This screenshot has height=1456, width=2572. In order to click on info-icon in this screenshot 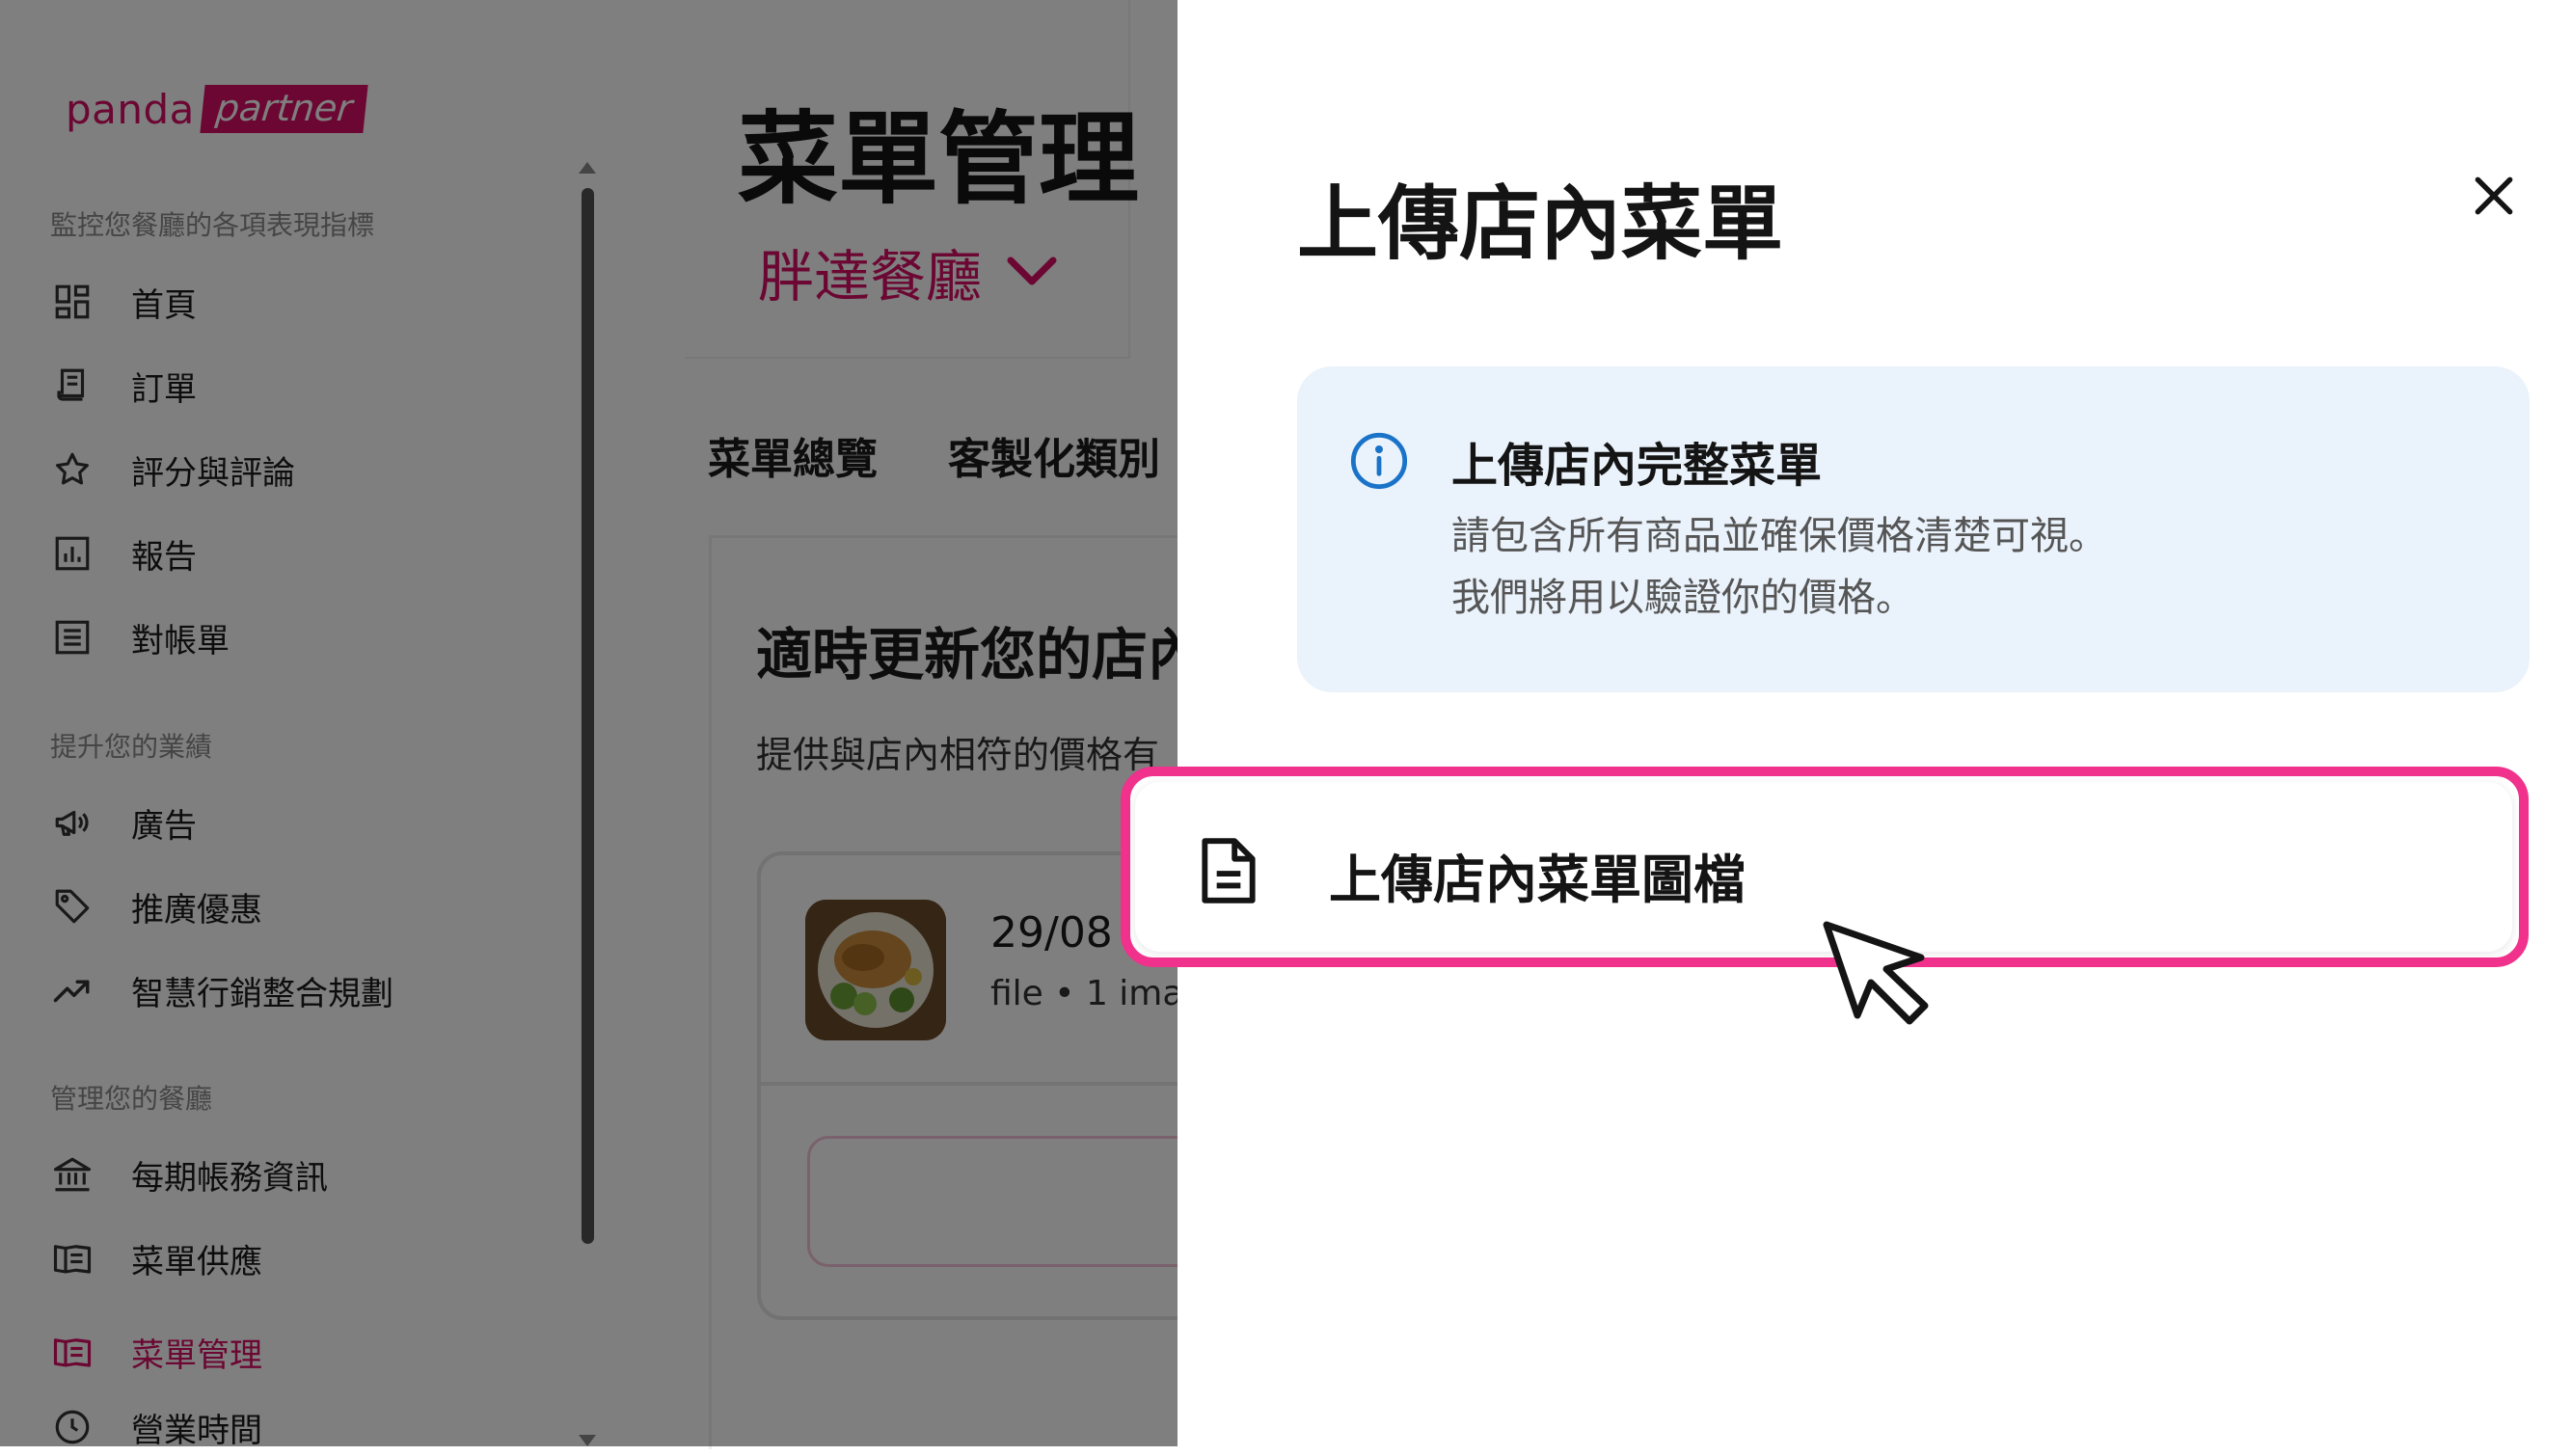, I will do `click(1379, 461)`.